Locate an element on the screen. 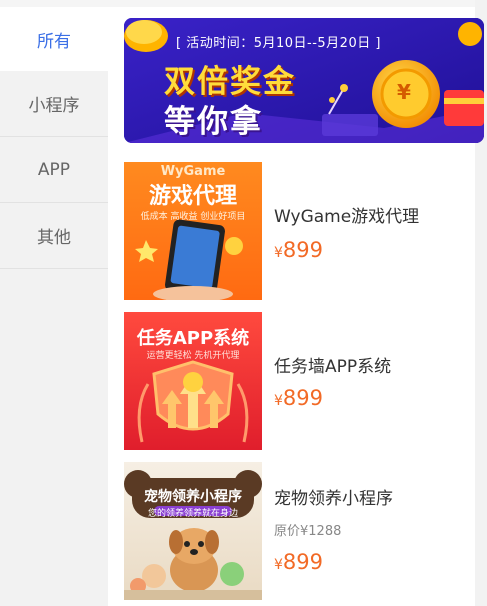 Image resolution: width=487 pixels, height=606 pixels. thumb-title: 任务APP系统 is located at coordinates (193, 338).